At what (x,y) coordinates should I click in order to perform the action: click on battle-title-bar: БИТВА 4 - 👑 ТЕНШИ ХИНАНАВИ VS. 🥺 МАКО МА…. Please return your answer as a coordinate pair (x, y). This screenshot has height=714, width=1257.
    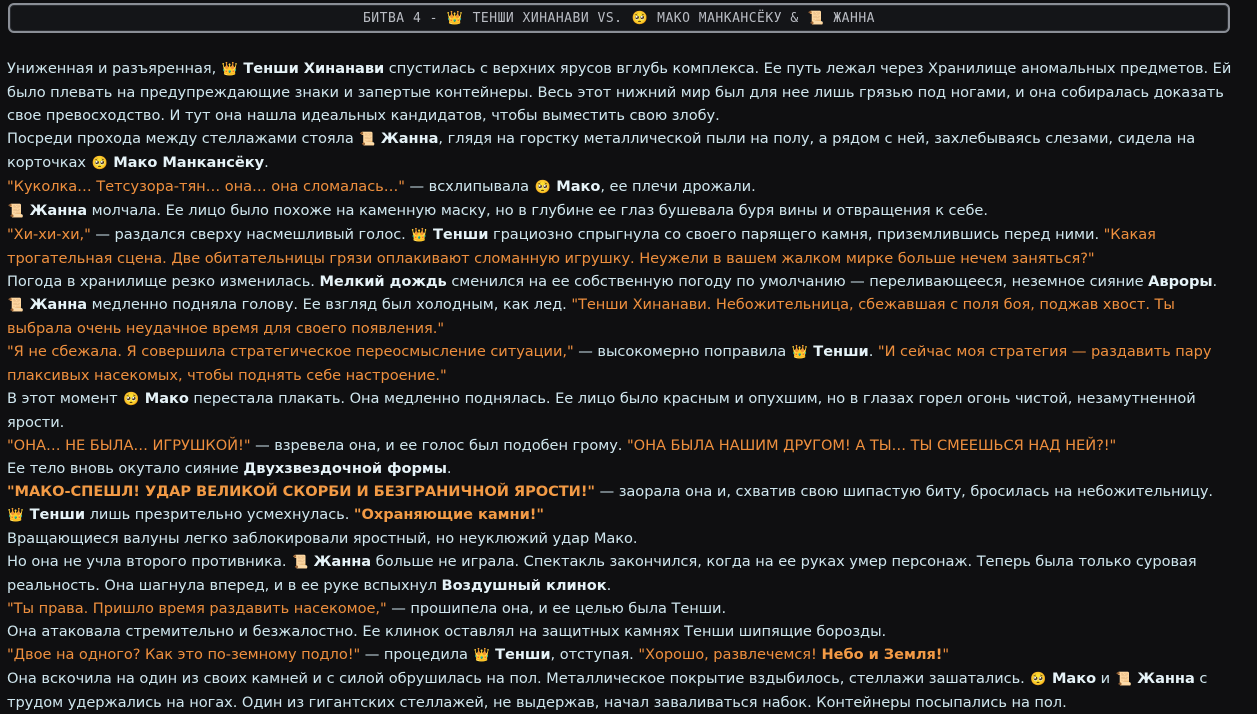
    Looking at the image, I should click on (619, 18).